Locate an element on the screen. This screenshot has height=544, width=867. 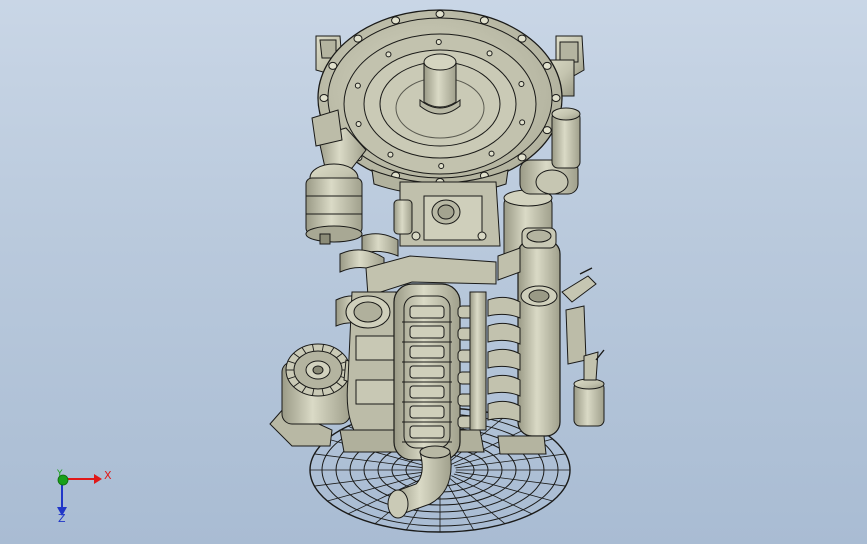
z-axis-label: Z is located at coordinates (62, 518).